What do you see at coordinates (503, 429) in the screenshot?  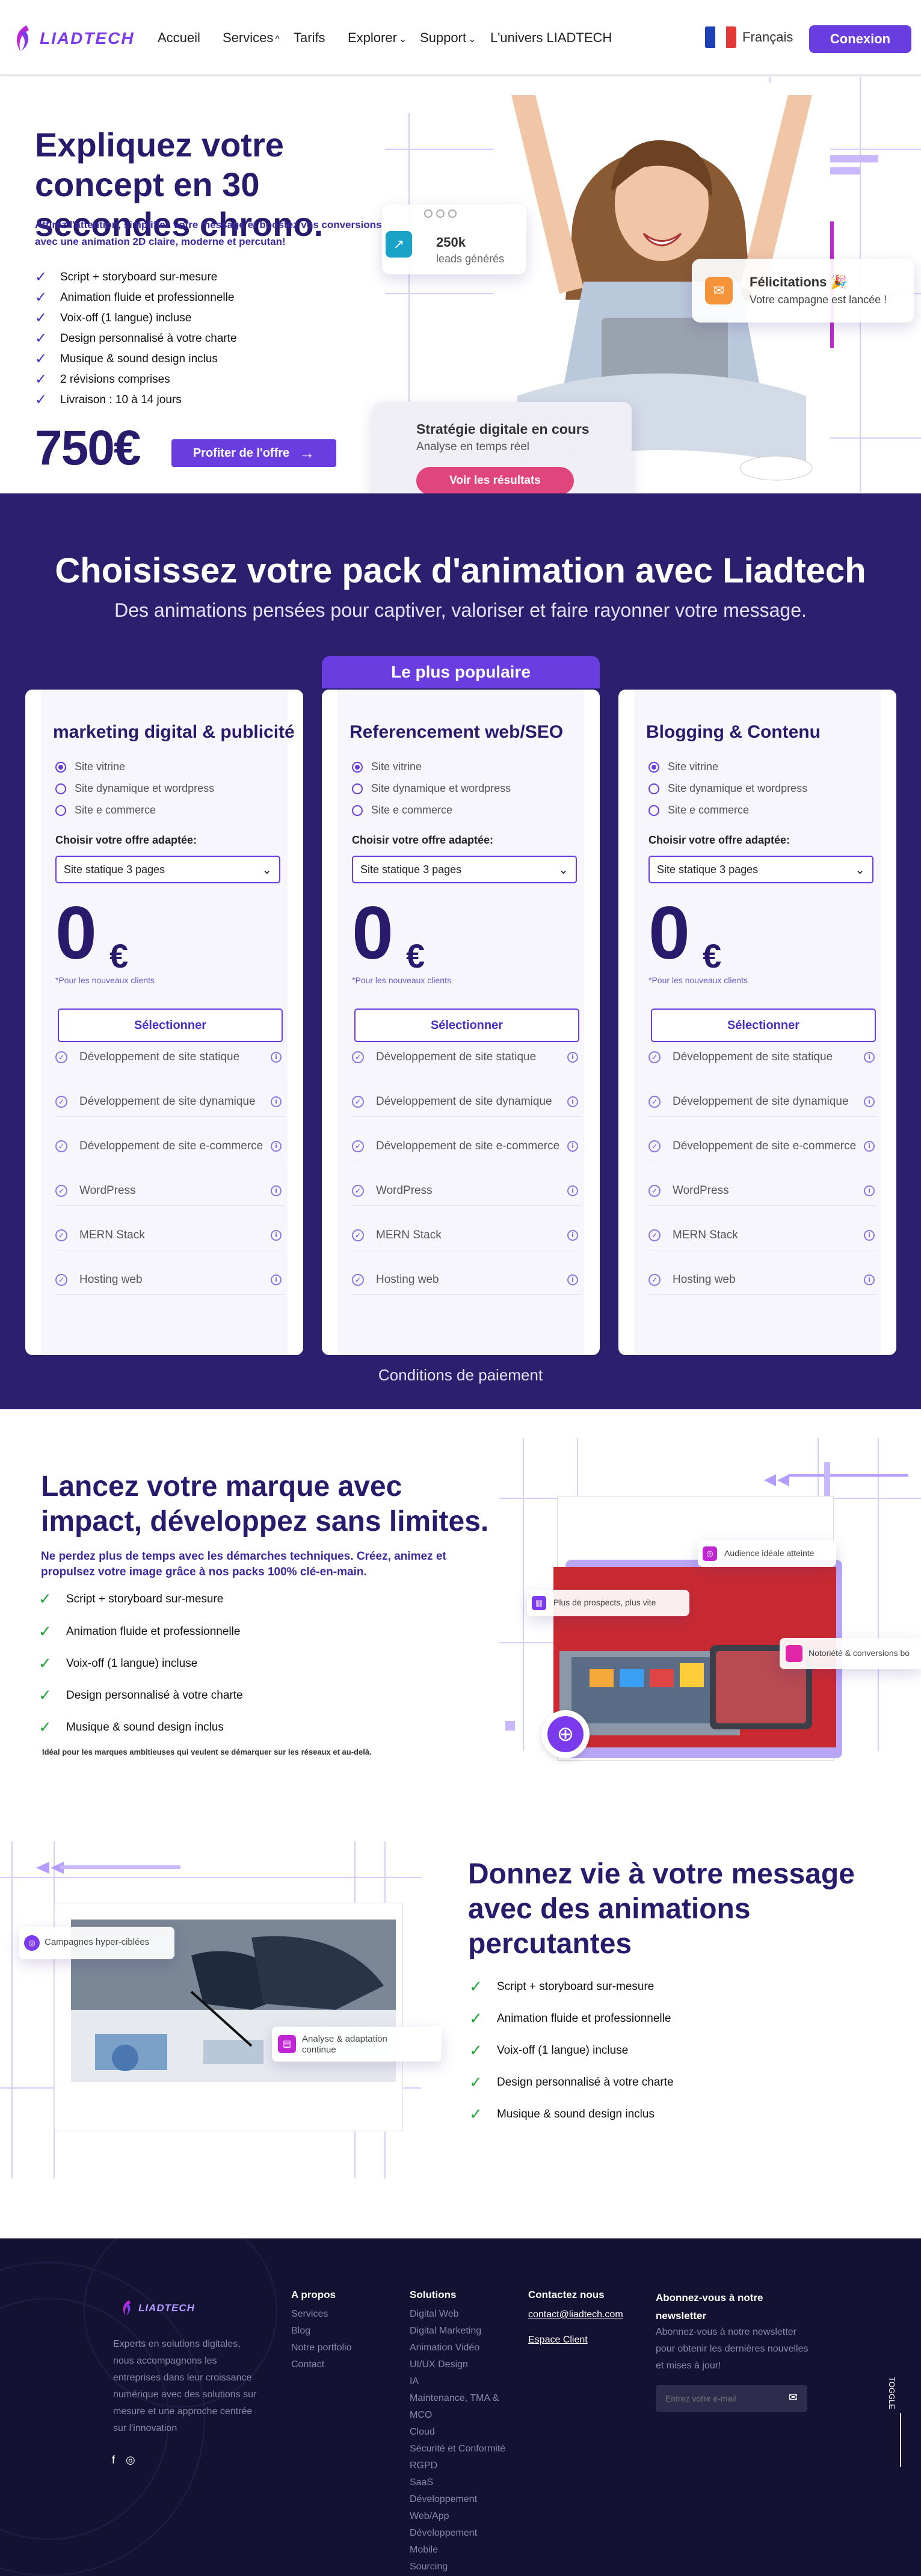 I see `strategy-title: Stratégie digitale en cours` at bounding box center [503, 429].